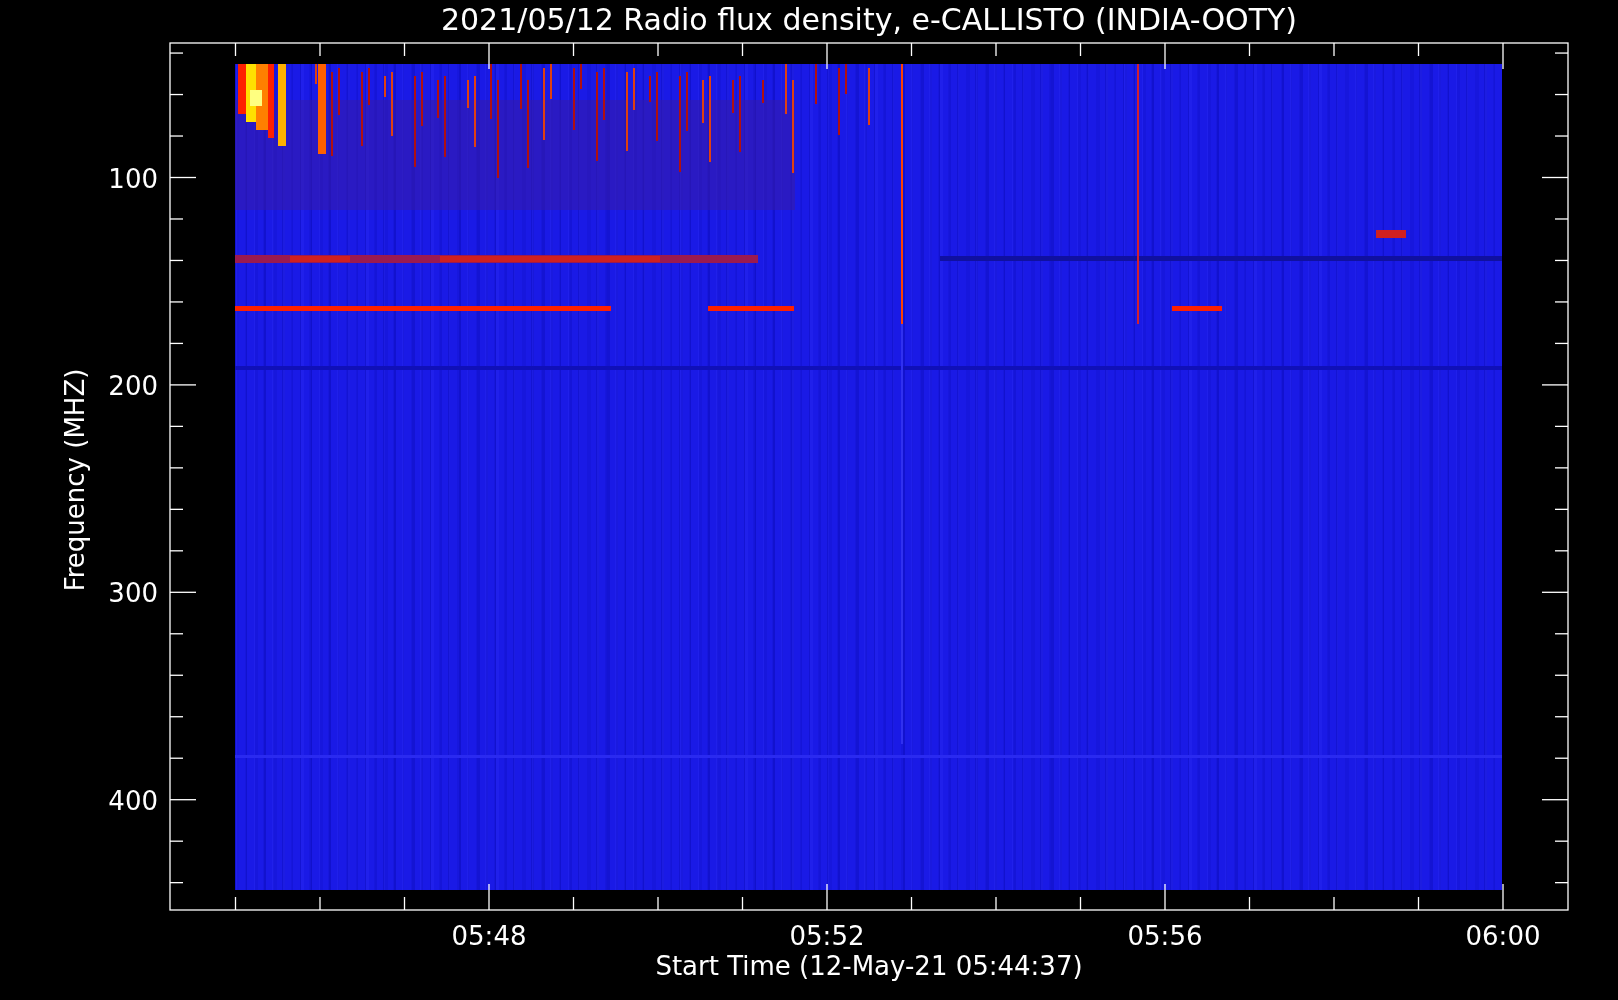 The image size is (1618, 1000). What do you see at coordinates (869, 19) in the screenshot?
I see `chart-title: 2021/05/12 Radio flux density, e-CALLISTO (INDIA-OOTY)` at bounding box center [869, 19].